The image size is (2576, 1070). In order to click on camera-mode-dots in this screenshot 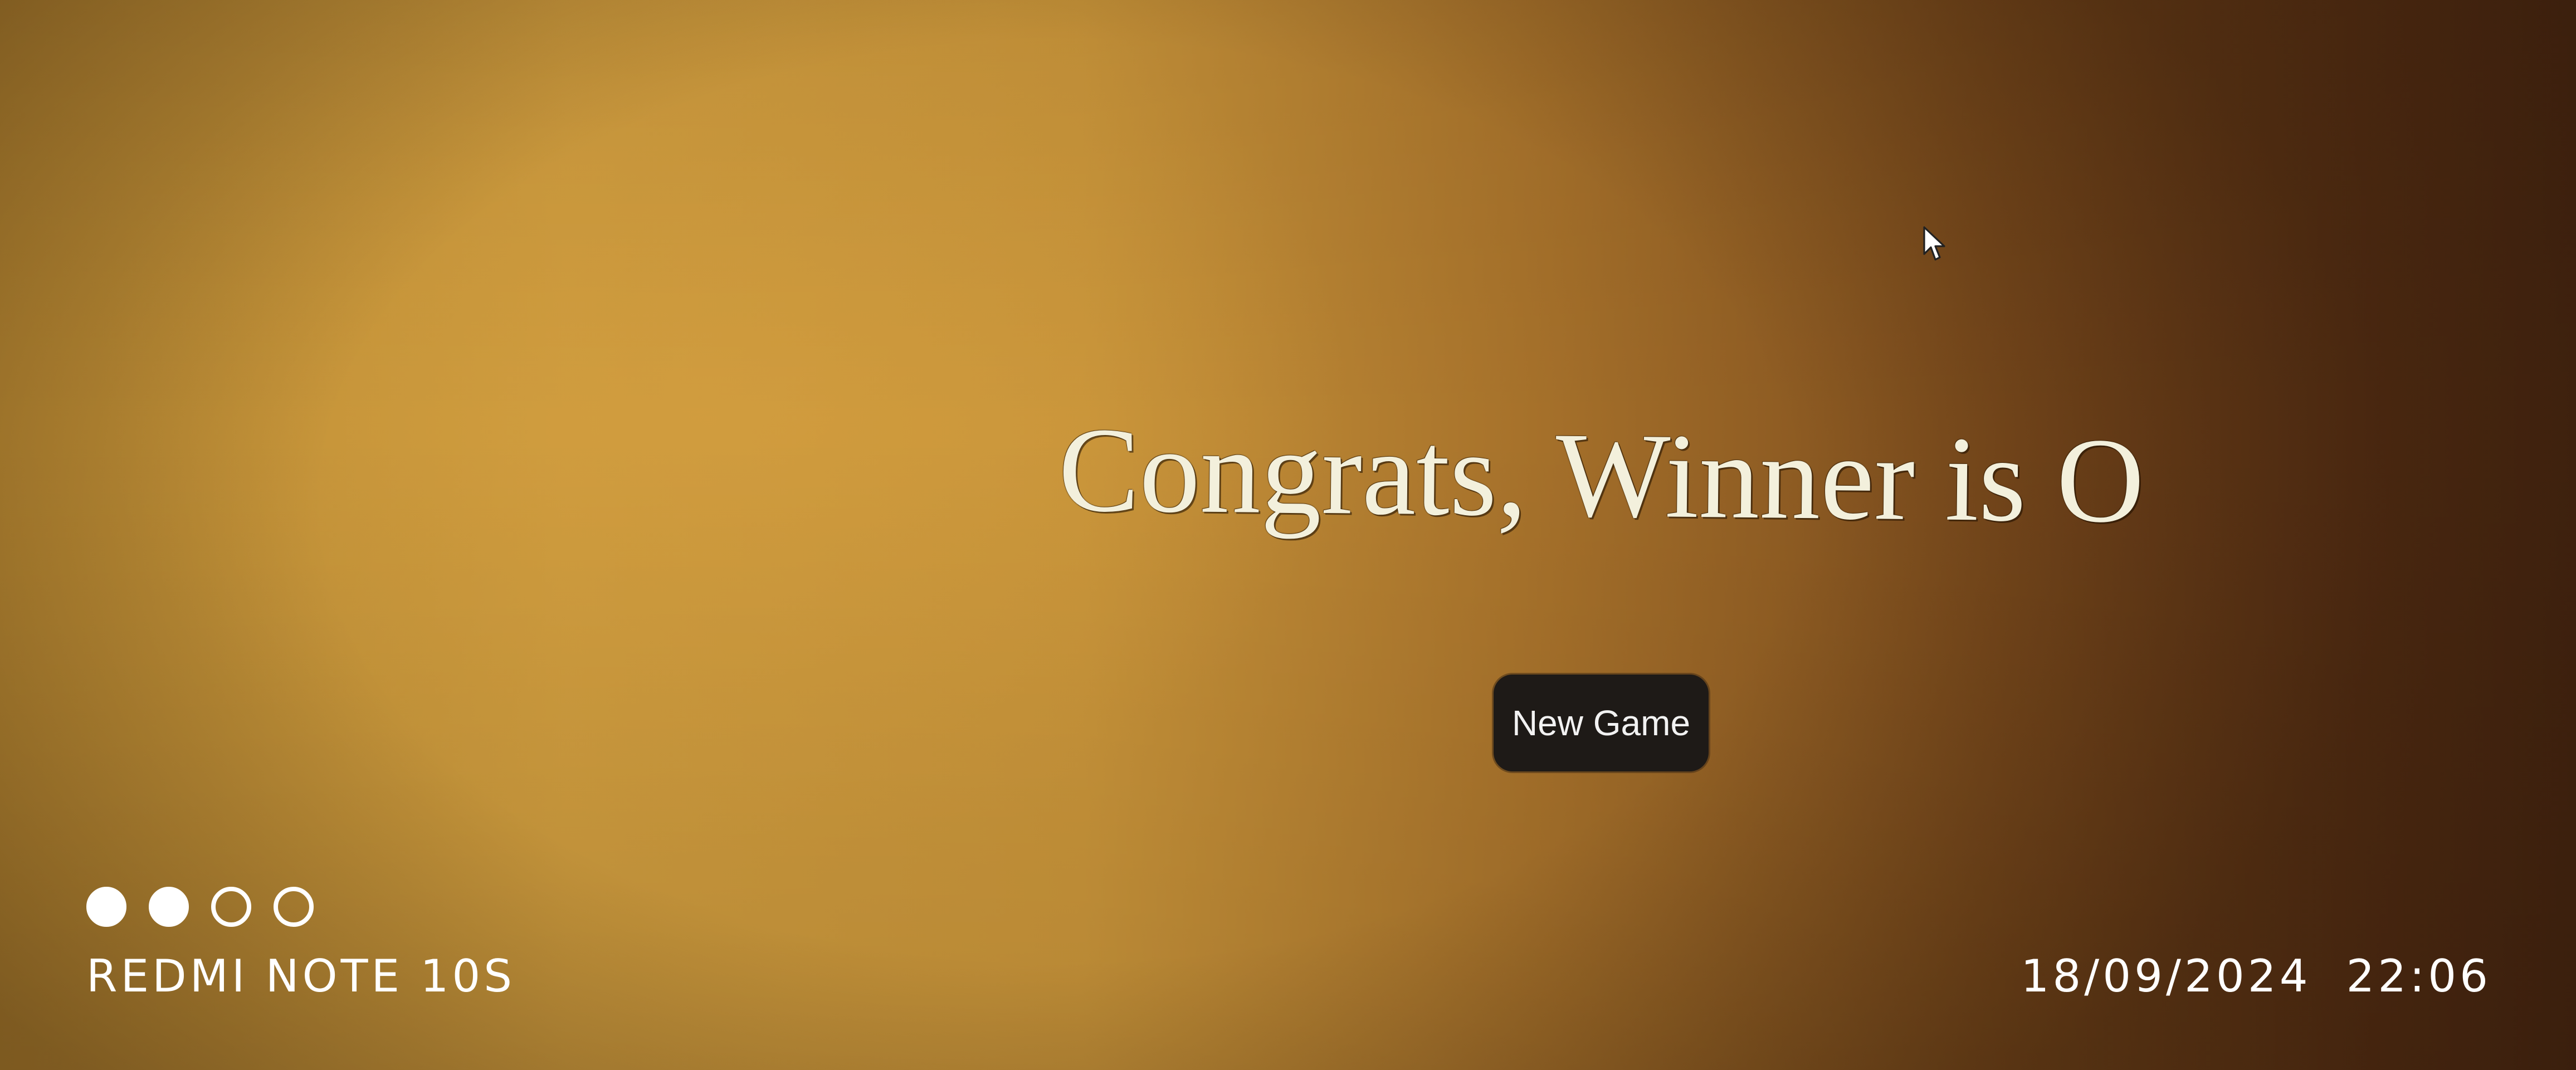, I will do `click(200, 907)`.